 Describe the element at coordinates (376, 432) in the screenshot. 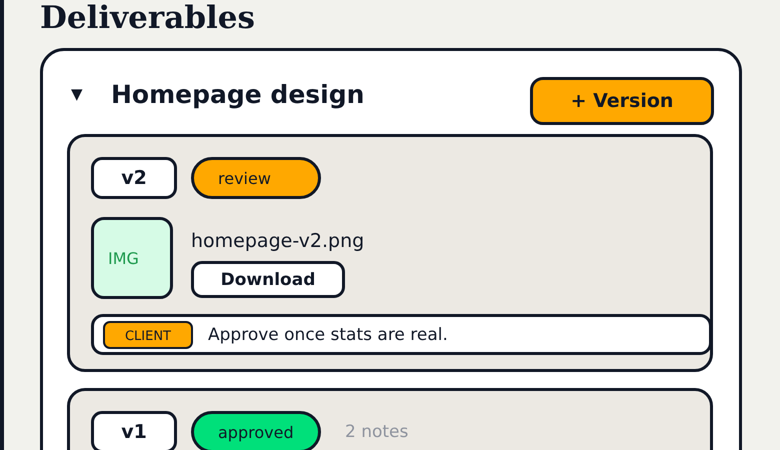

I see `note-count: 2 notes` at that location.